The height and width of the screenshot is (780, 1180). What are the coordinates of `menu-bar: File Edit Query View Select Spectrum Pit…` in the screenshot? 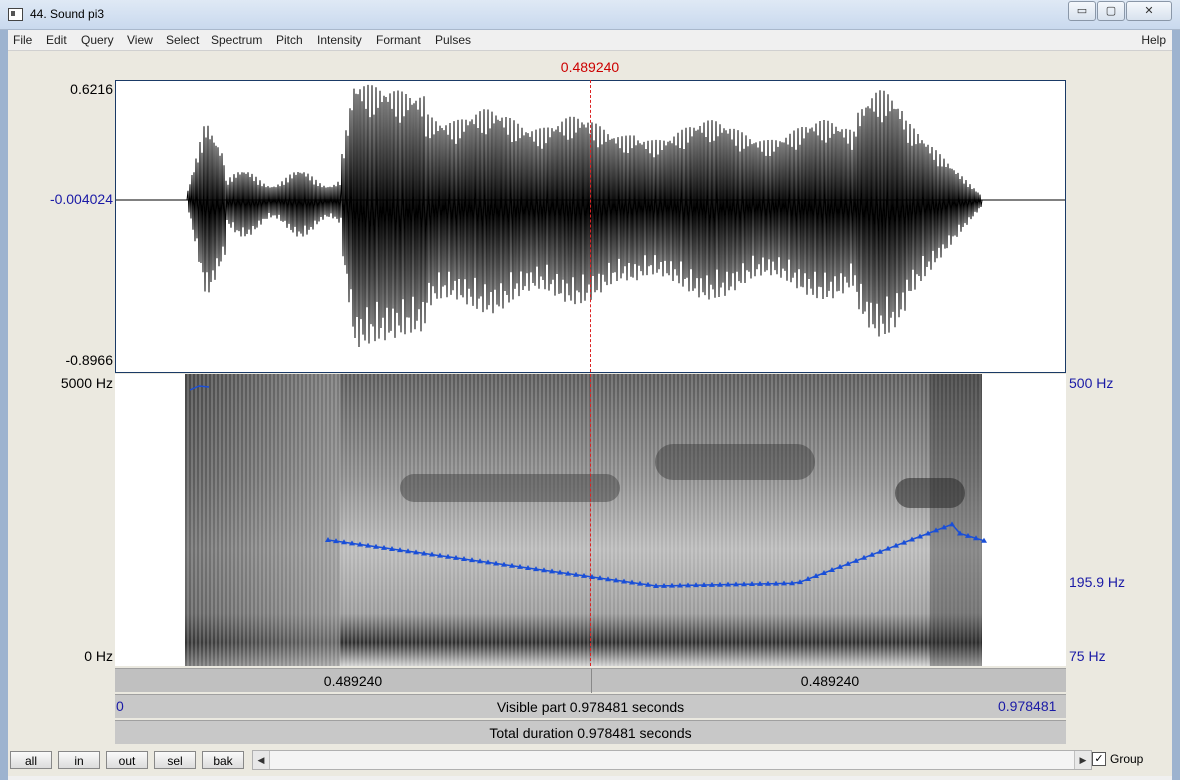 It's located at (590, 40).